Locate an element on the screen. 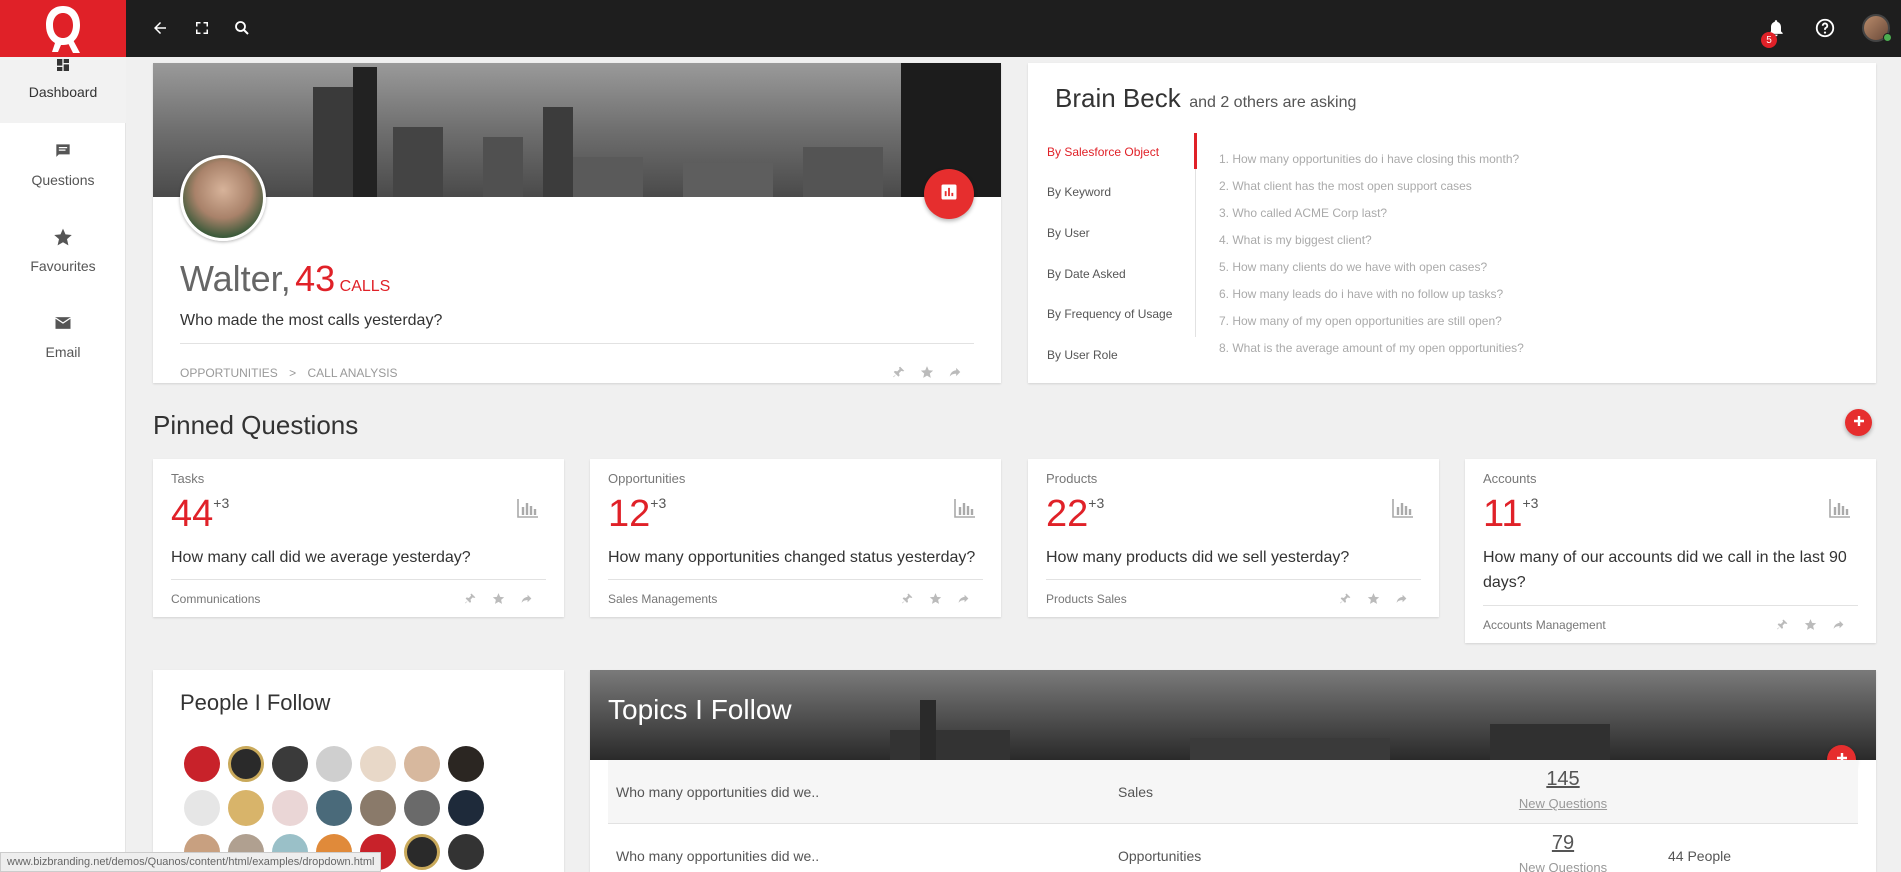 The image size is (1901, 872). back-arrow-icon is located at coordinates (160, 28).